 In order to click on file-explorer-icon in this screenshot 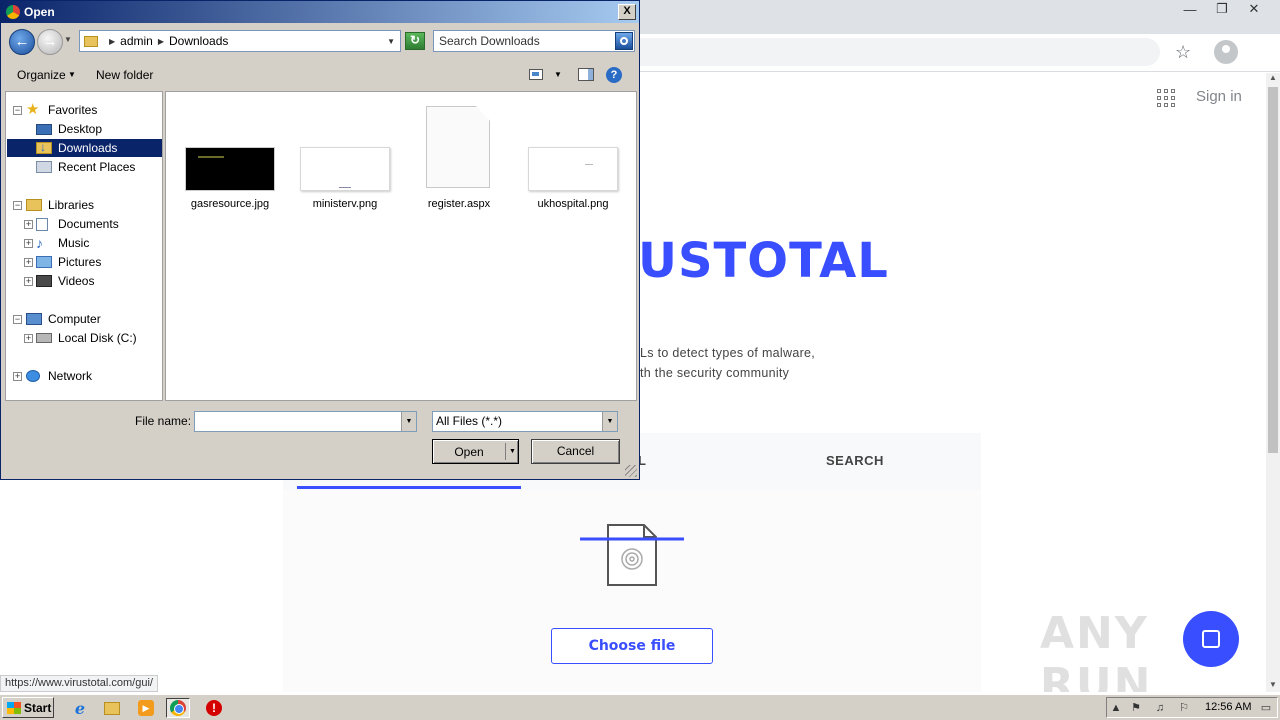, I will do `click(112, 708)`.